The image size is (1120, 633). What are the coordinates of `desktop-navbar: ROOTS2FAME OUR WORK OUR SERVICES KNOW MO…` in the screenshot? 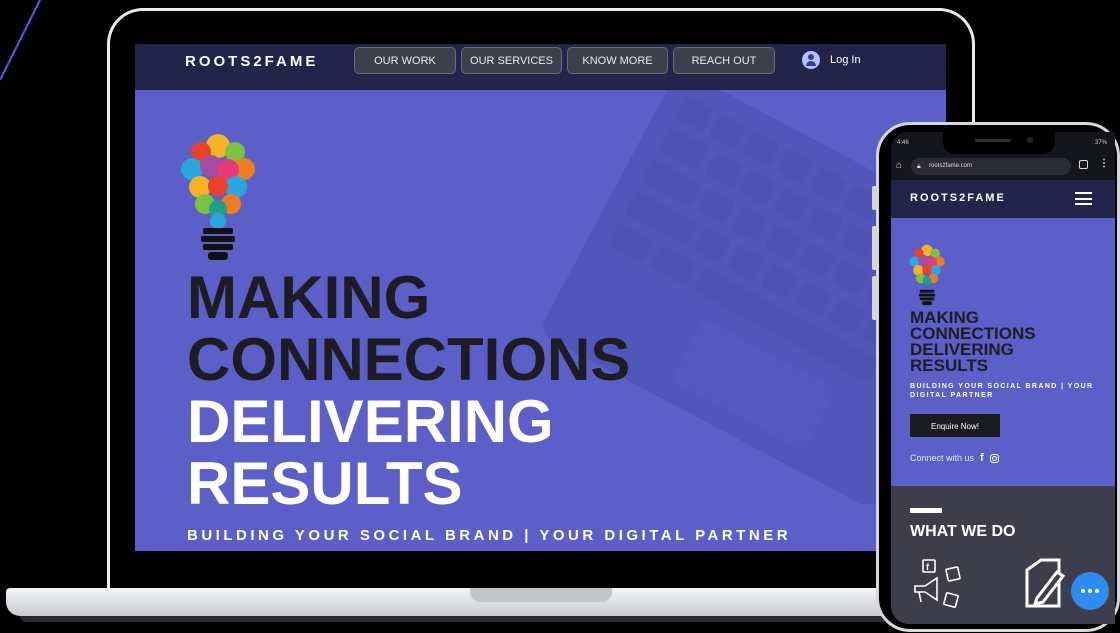 It's located at (540, 67).